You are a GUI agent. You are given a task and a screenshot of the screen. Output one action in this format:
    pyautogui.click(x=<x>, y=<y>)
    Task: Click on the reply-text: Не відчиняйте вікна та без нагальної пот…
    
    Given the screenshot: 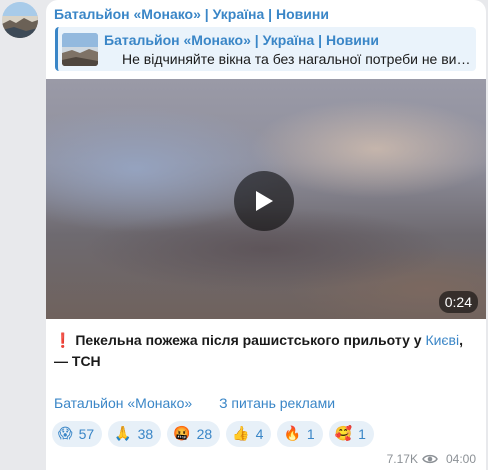 What is the action you would take?
    pyautogui.click(x=297, y=59)
    